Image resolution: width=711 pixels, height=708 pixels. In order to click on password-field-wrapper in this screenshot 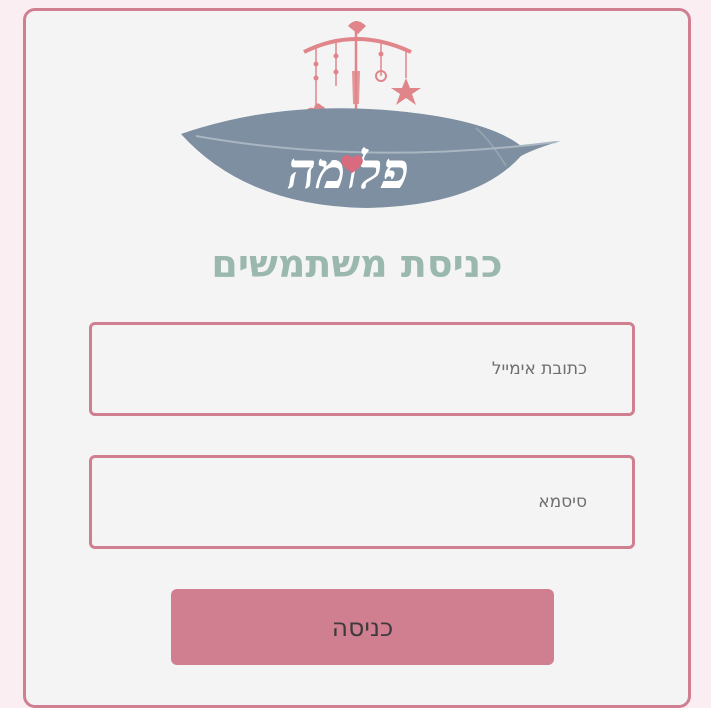, I will do `click(362, 502)`.